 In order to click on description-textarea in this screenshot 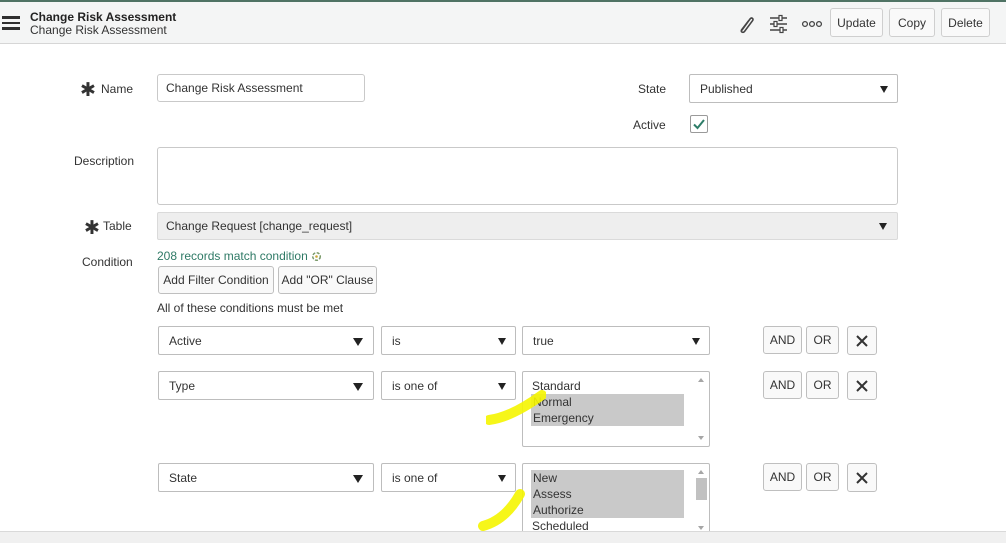, I will do `click(527, 176)`.